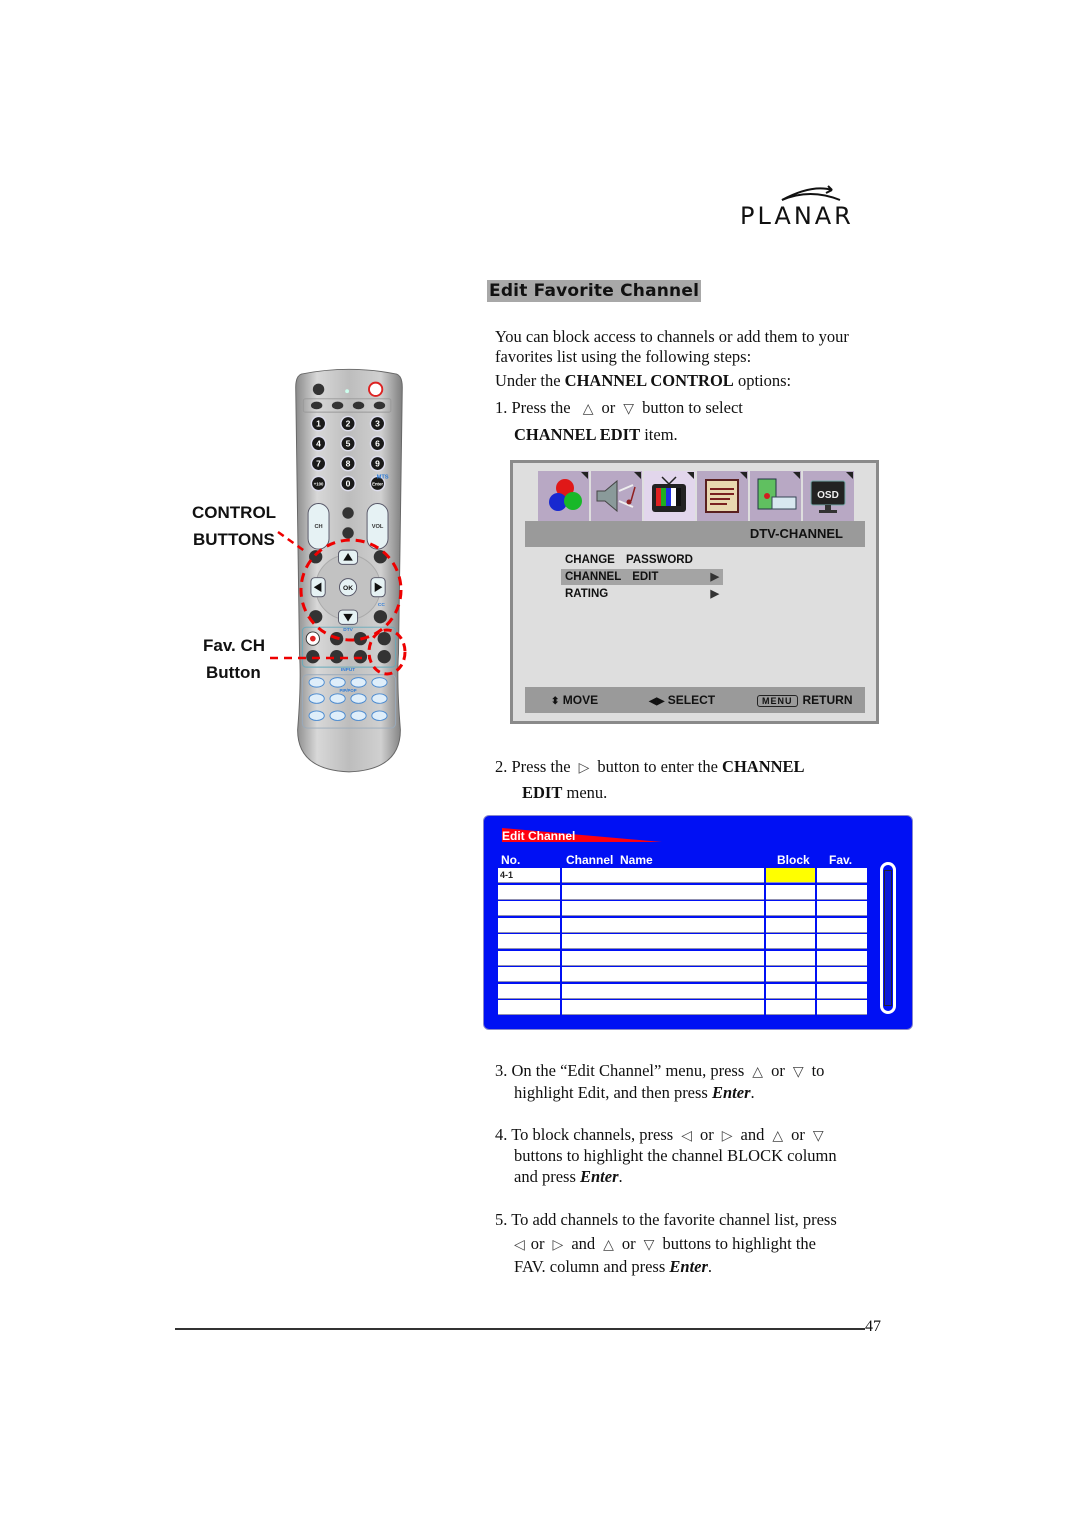 The height and width of the screenshot is (1526, 1080). What do you see at coordinates (587, 594) in the screenshot?
I see `menu-item-label: RATING` at bounding box center [587, 594].